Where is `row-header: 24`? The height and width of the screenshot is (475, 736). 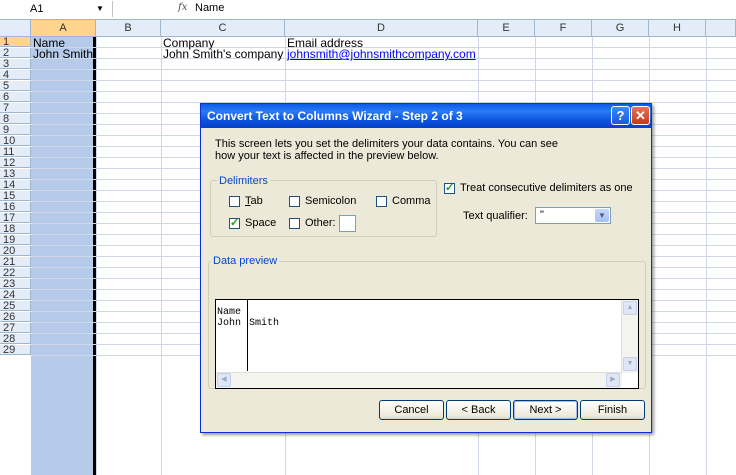 row-header: 24 is located at coordinates (15, 295).